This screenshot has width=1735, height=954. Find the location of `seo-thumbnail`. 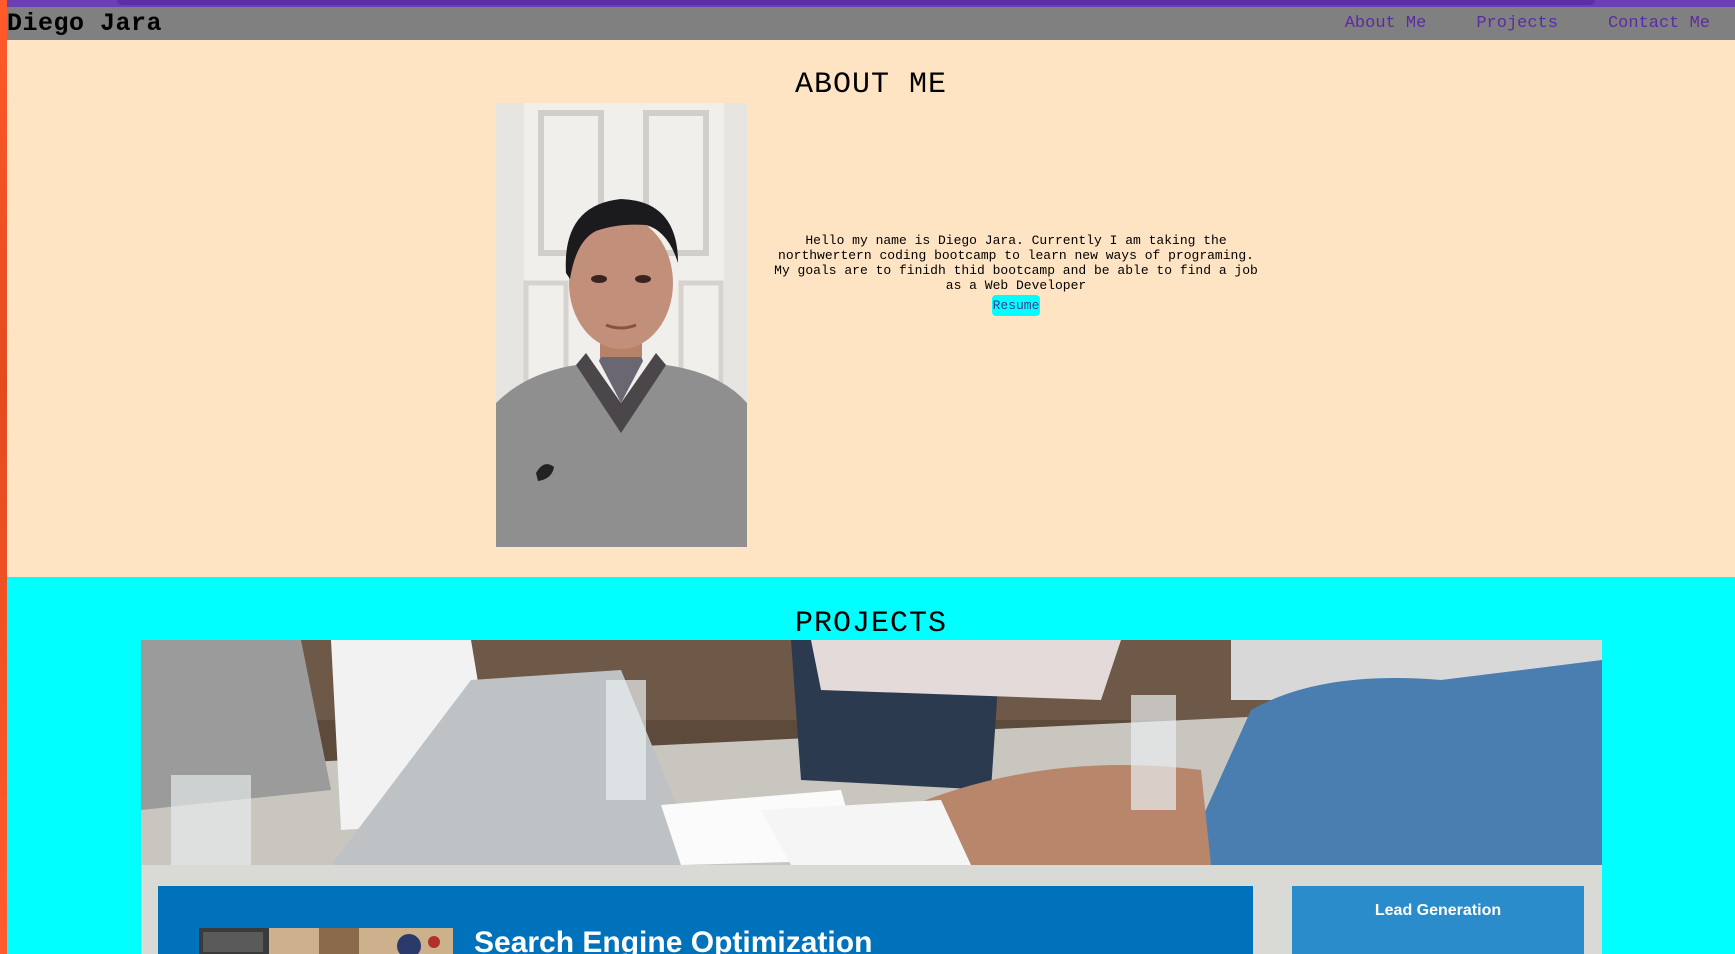

seo-thumbnail is located at coordinates (326, 941).